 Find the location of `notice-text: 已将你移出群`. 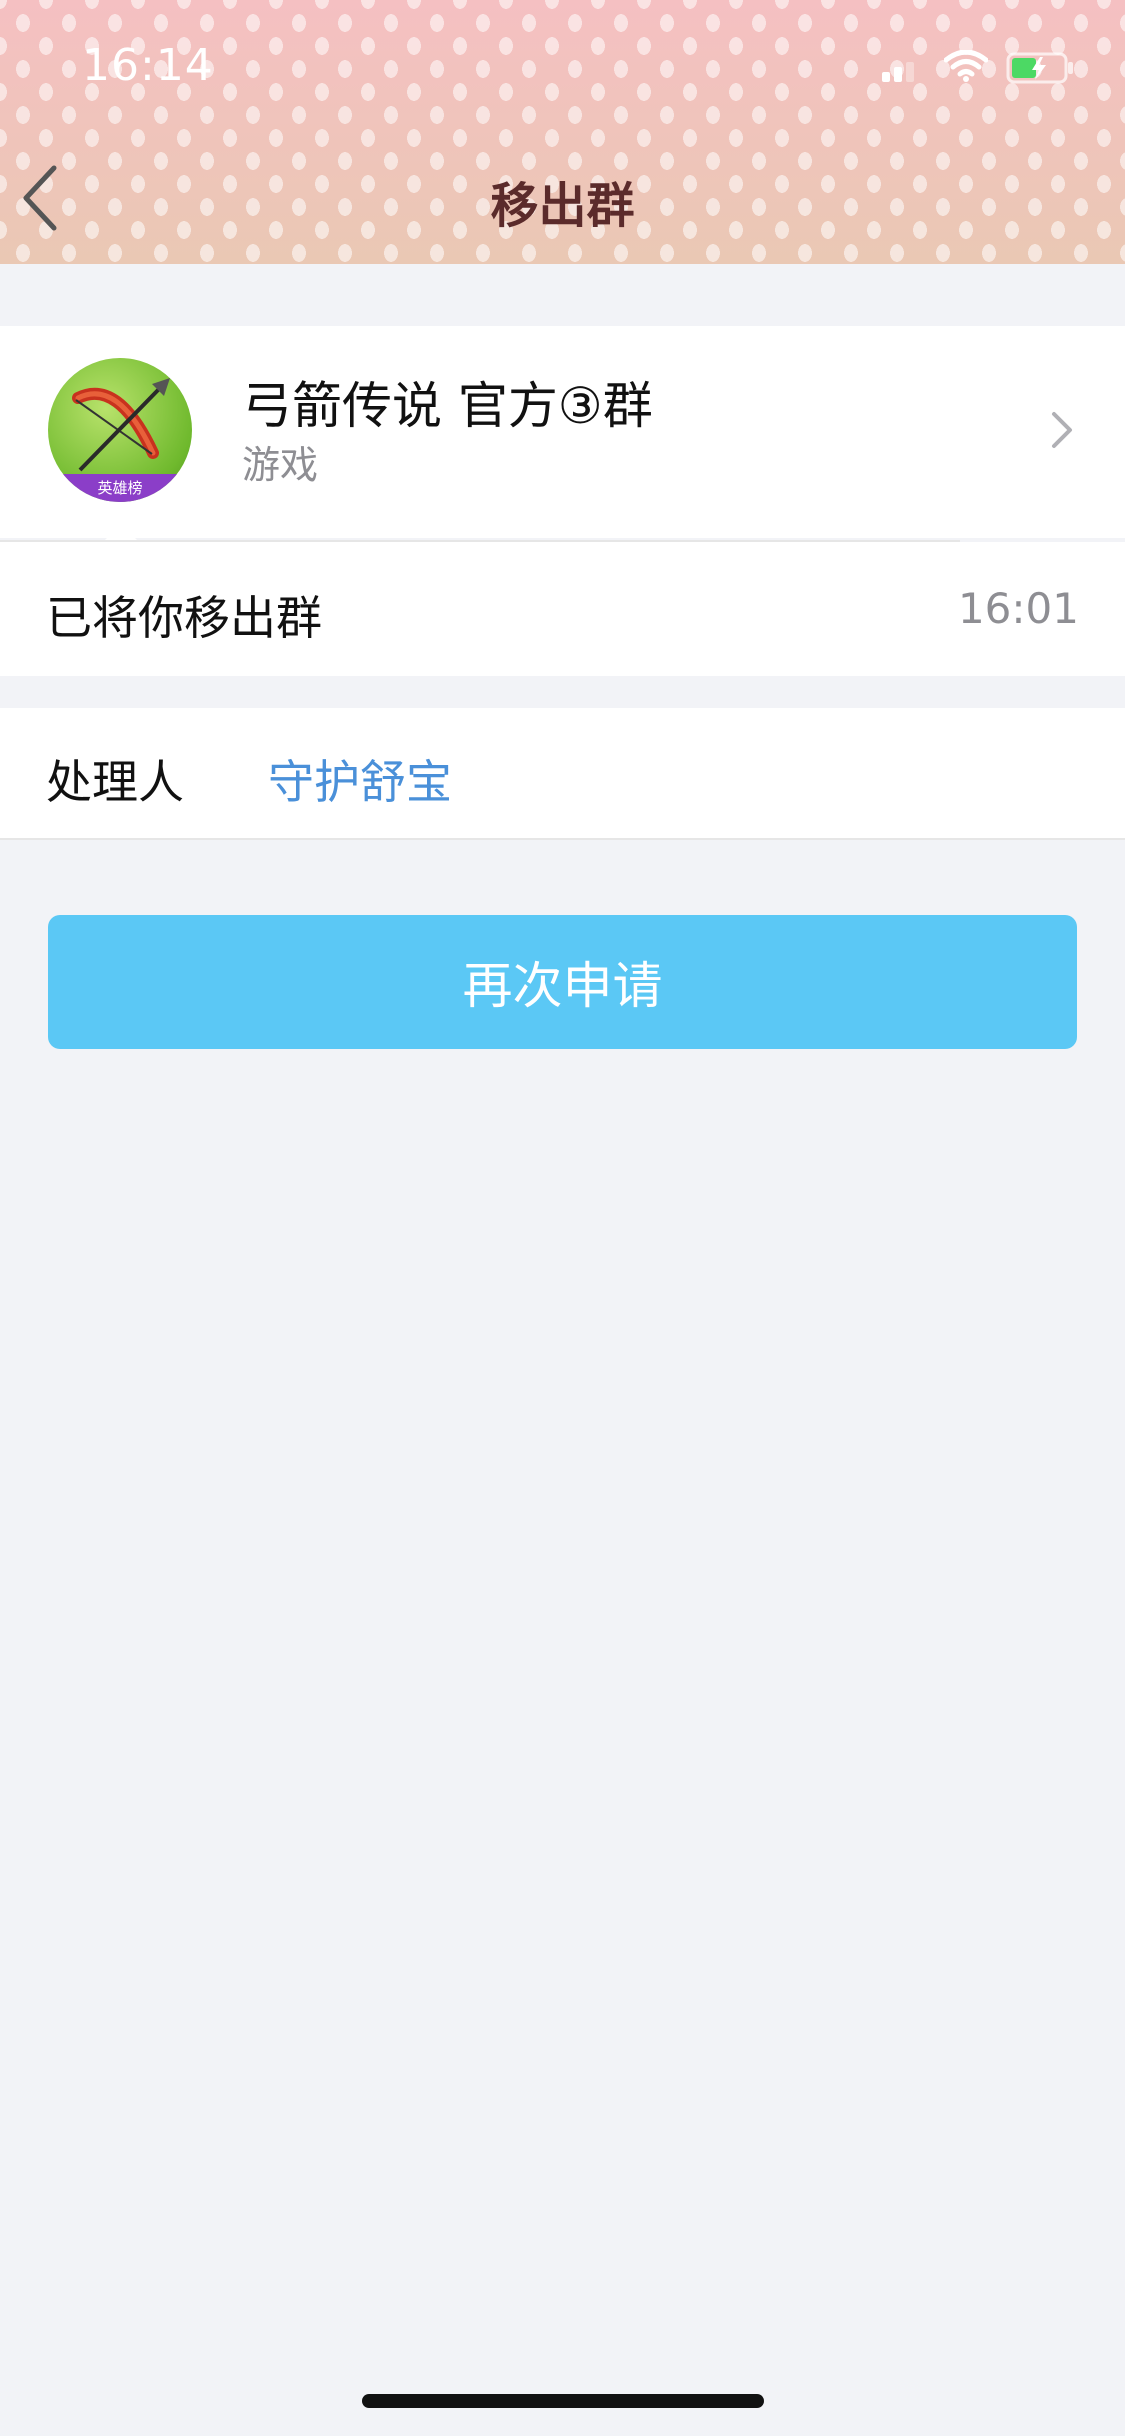

notice-text: 已将你移出群 is located at coordinates (184, 618).